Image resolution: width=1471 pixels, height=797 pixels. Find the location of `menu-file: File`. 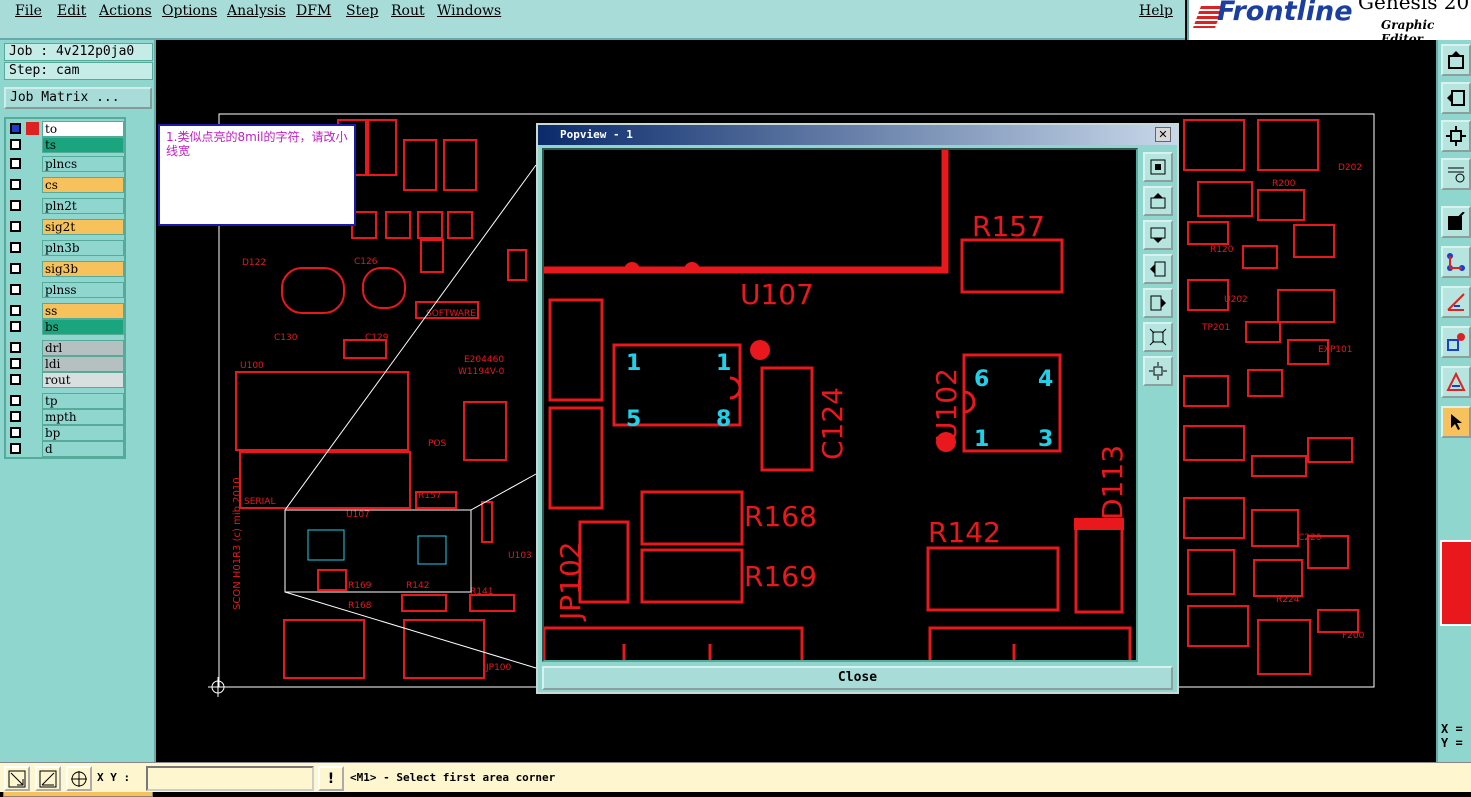

menu-file: File is located at coordinates (28, 11).